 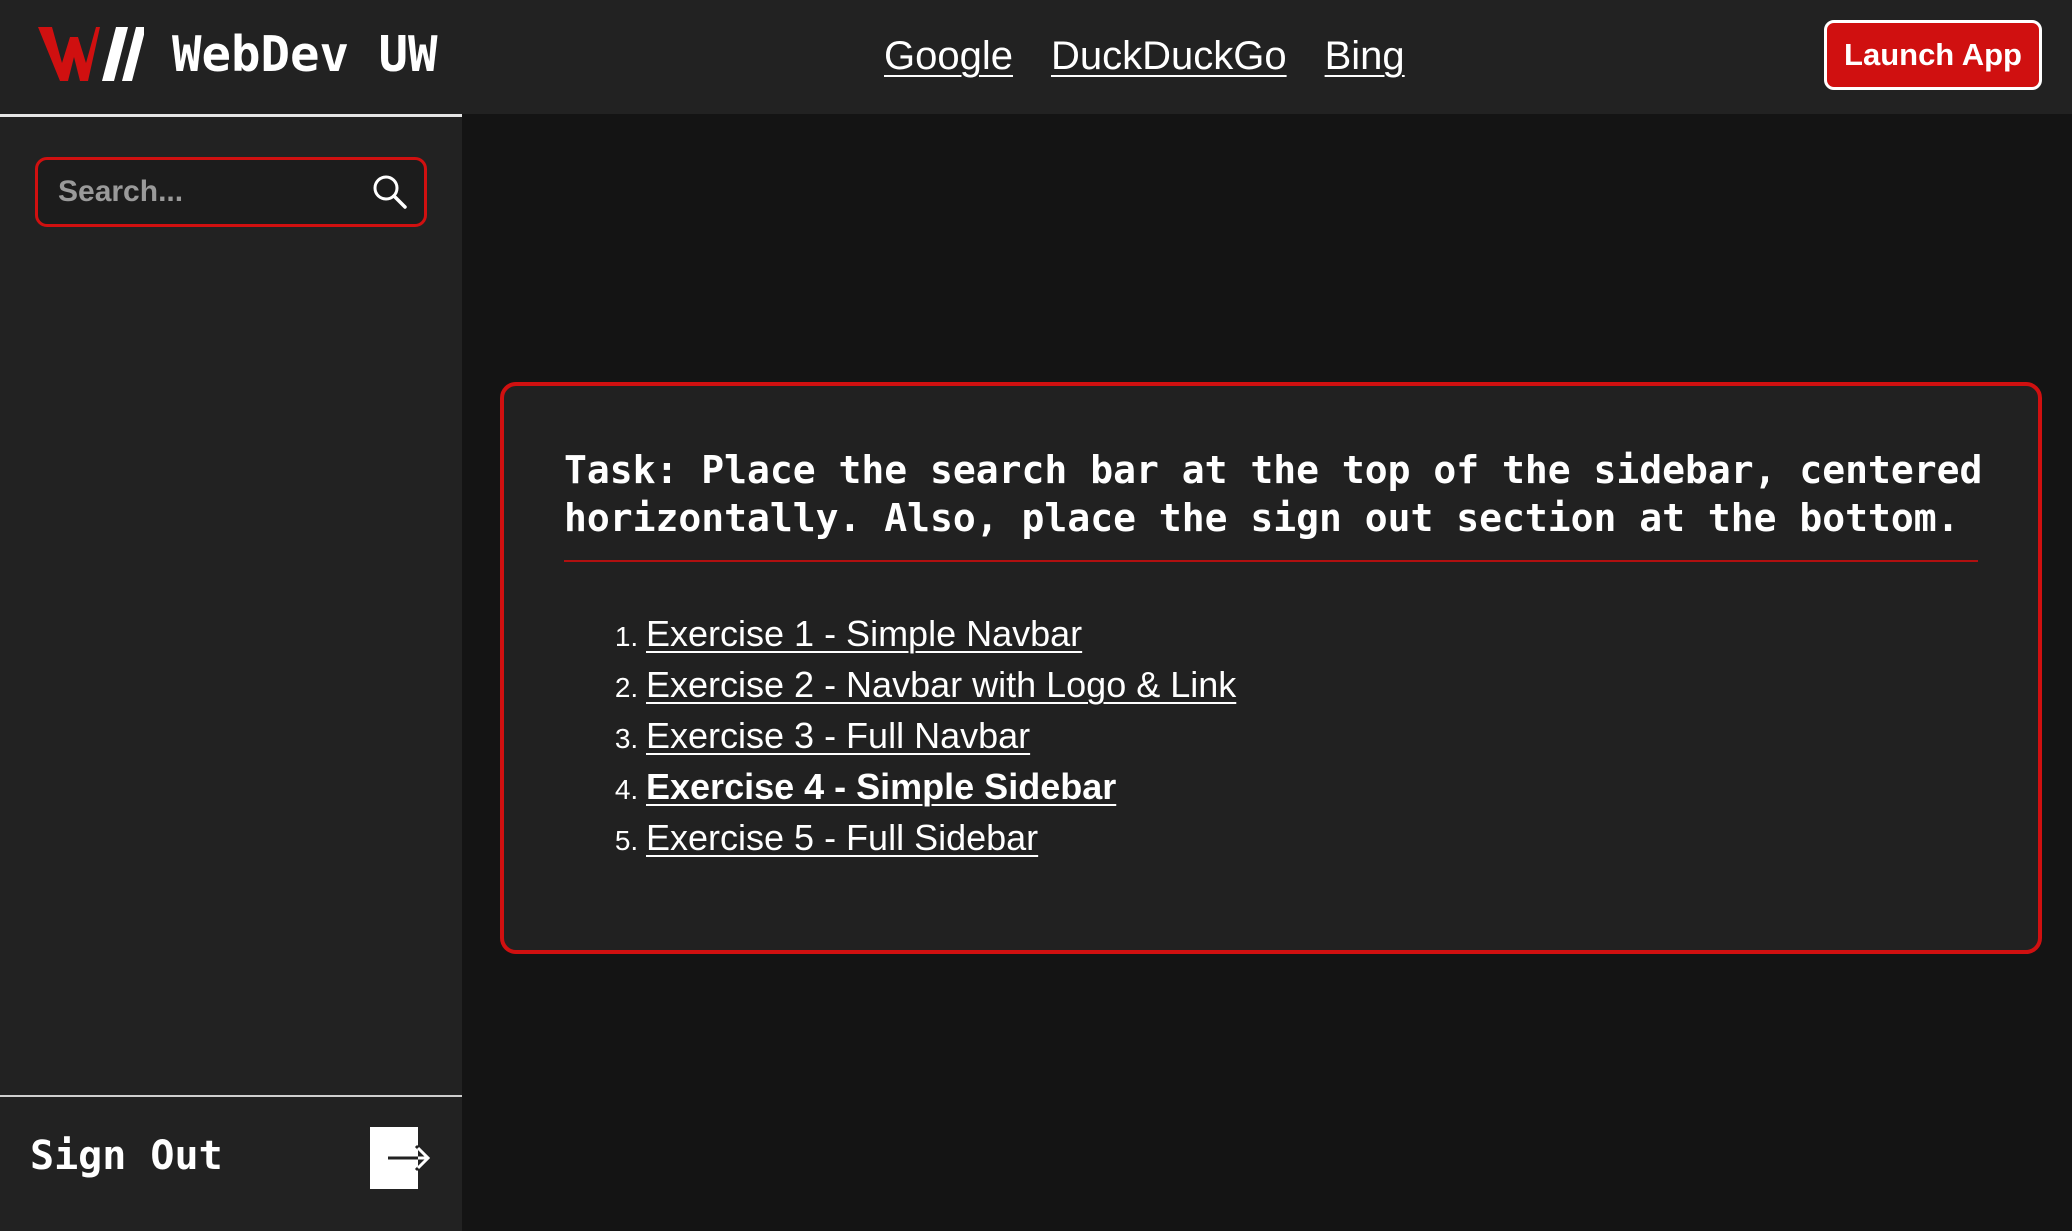 I want to click on nav-links: Google DuckDuckGo Bing, so click(x=1144, y=56).